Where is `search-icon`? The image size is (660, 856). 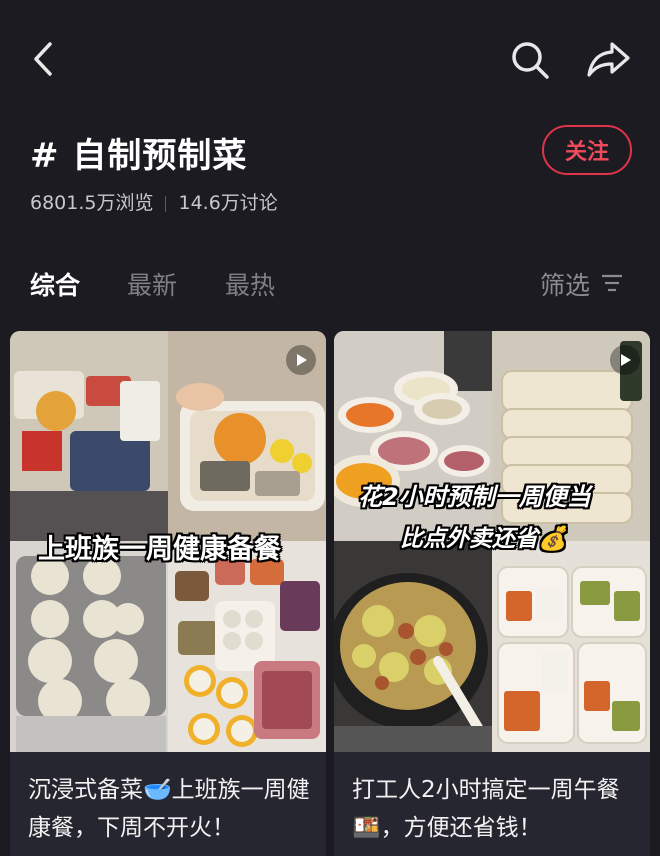
search-icon is located at coordinates (530, 60).